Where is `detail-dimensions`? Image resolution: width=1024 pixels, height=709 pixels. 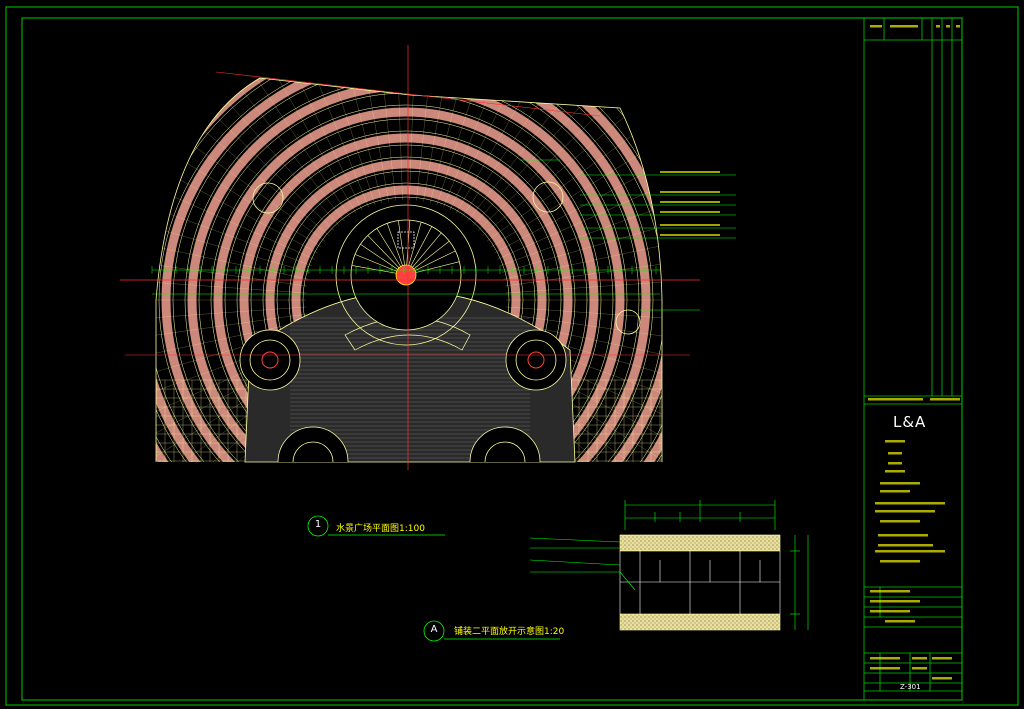 detail-dimensions is located at coordinates (669, 565).